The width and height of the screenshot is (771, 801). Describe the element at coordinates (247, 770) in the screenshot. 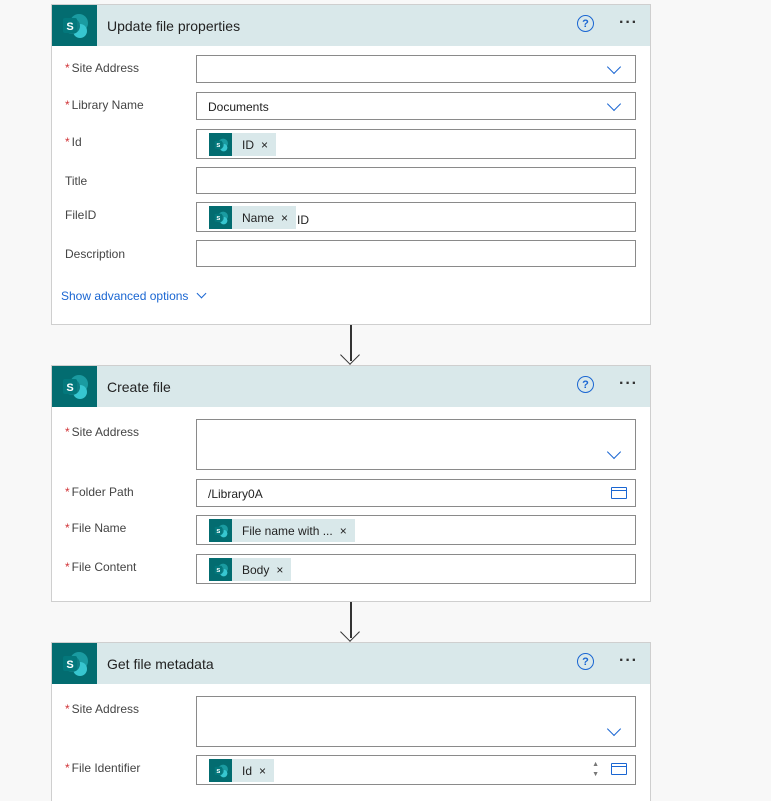

I see `token-label: Id` at that location.